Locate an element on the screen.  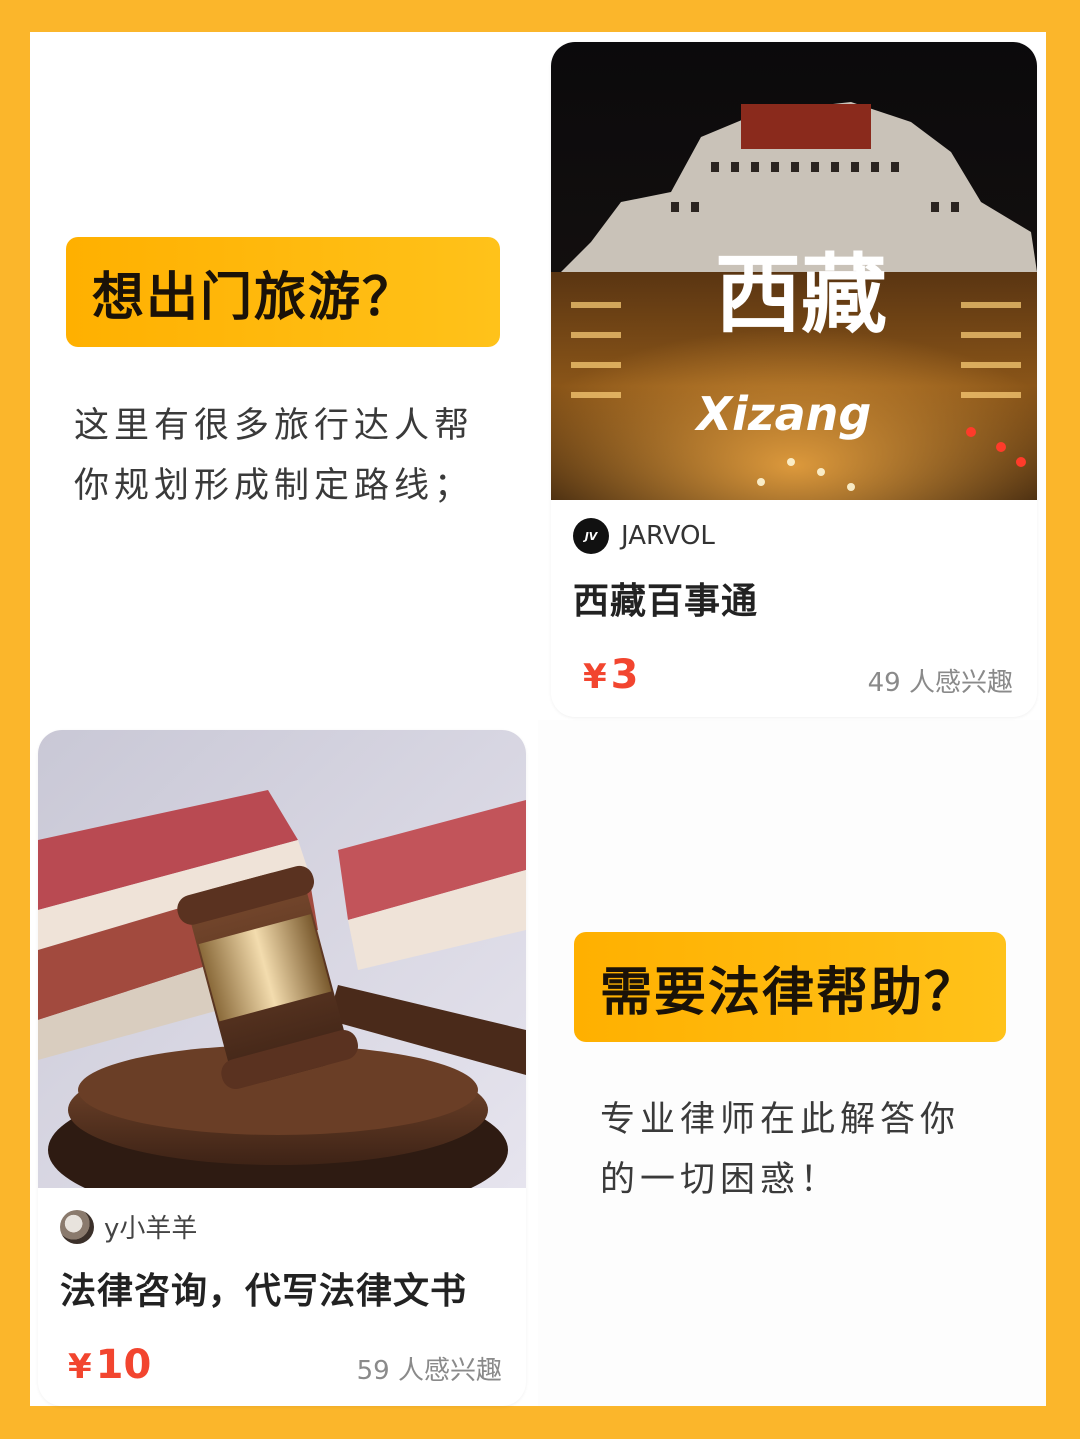
travel-description-line2: 你规划形成制定路线； is located at coordinates (274, 486).